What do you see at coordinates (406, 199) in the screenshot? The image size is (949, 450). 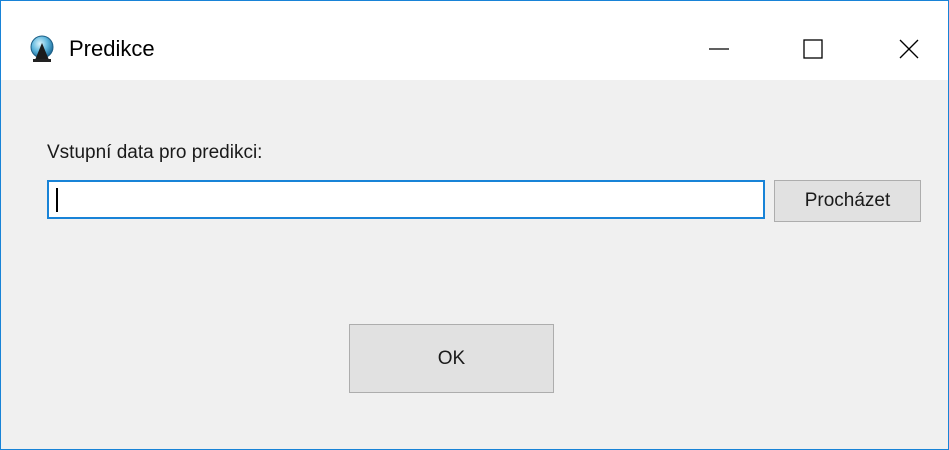 I see `input-data-field` at bounding box center [406, 199].